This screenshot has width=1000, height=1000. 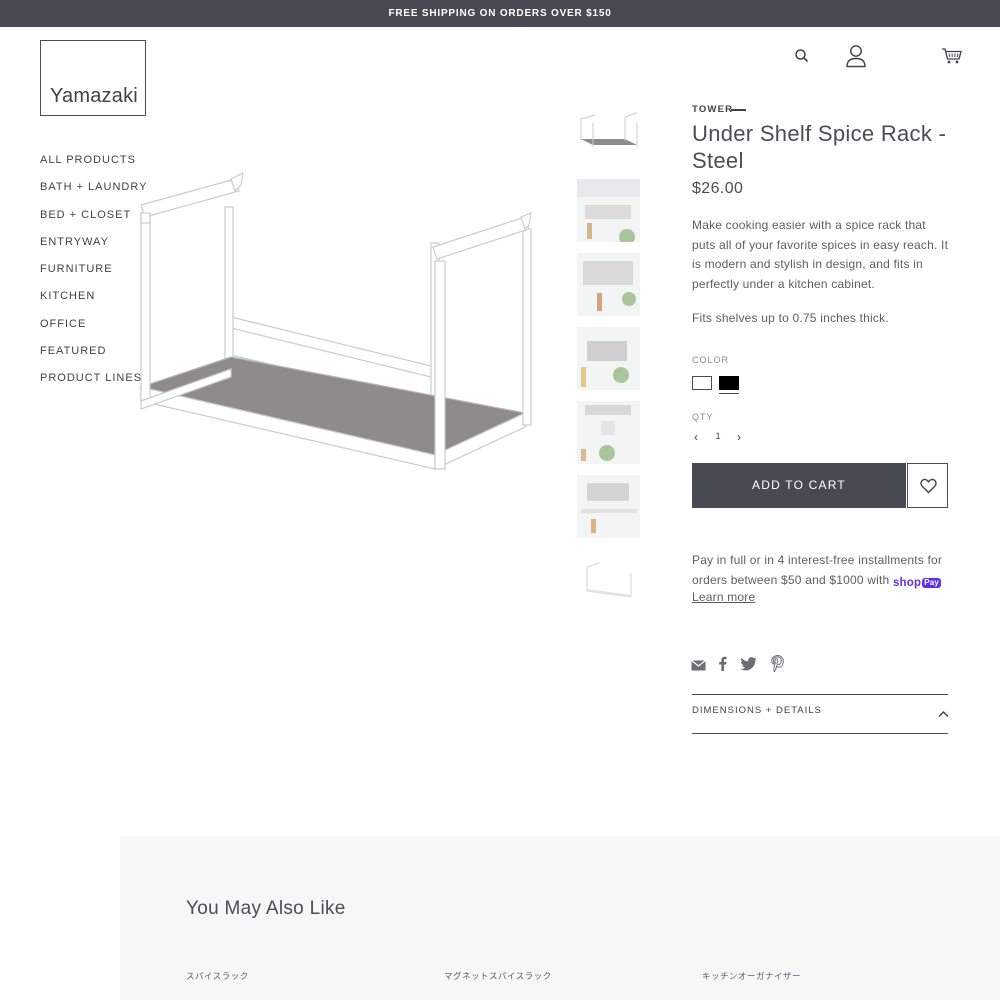 What do you see at coordinates (93, 190) in the screenshot?
I see `nav-item-bath-laundry: BATH + LAUNDRY` at bounding box center [93, 190].